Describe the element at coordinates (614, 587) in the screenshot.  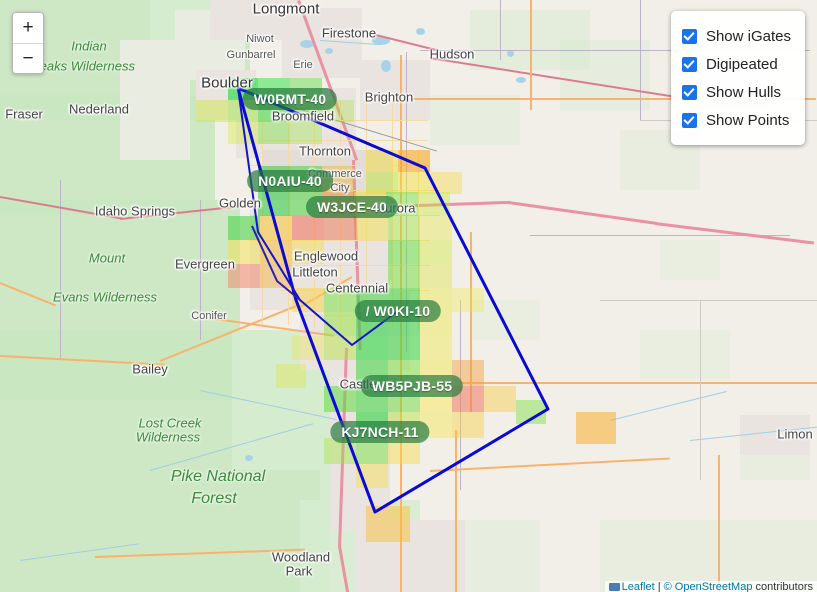
I see `leaflet-logo-icon` at that location.